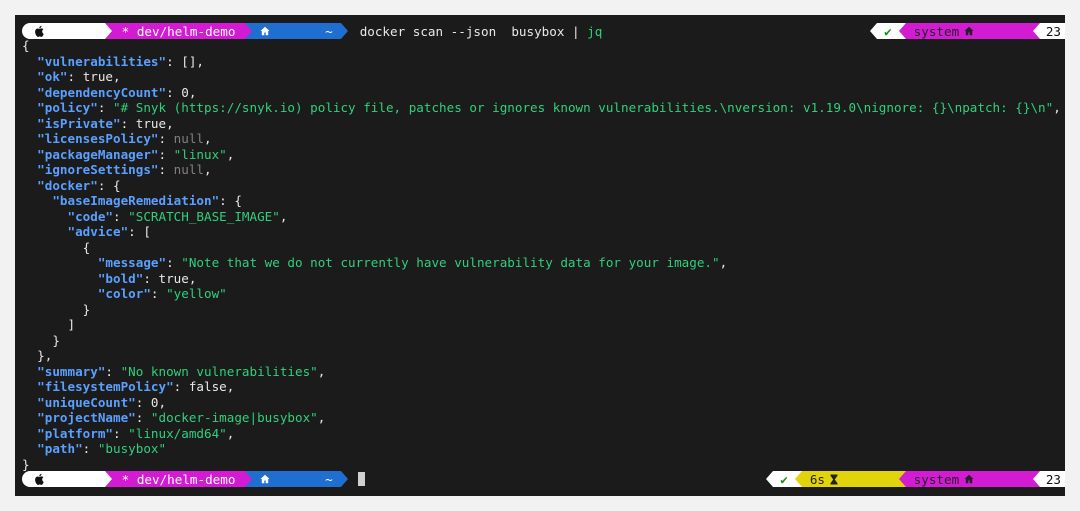 The height and width of the screenshot is (511, 1080). I want to click on right-prompt-top: ✔ system 23, so click(967, 31).